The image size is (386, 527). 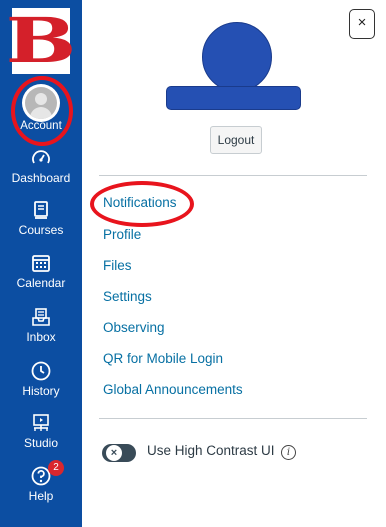 I want to click on help-notification-badge: 2, so click(x=56, y=468).